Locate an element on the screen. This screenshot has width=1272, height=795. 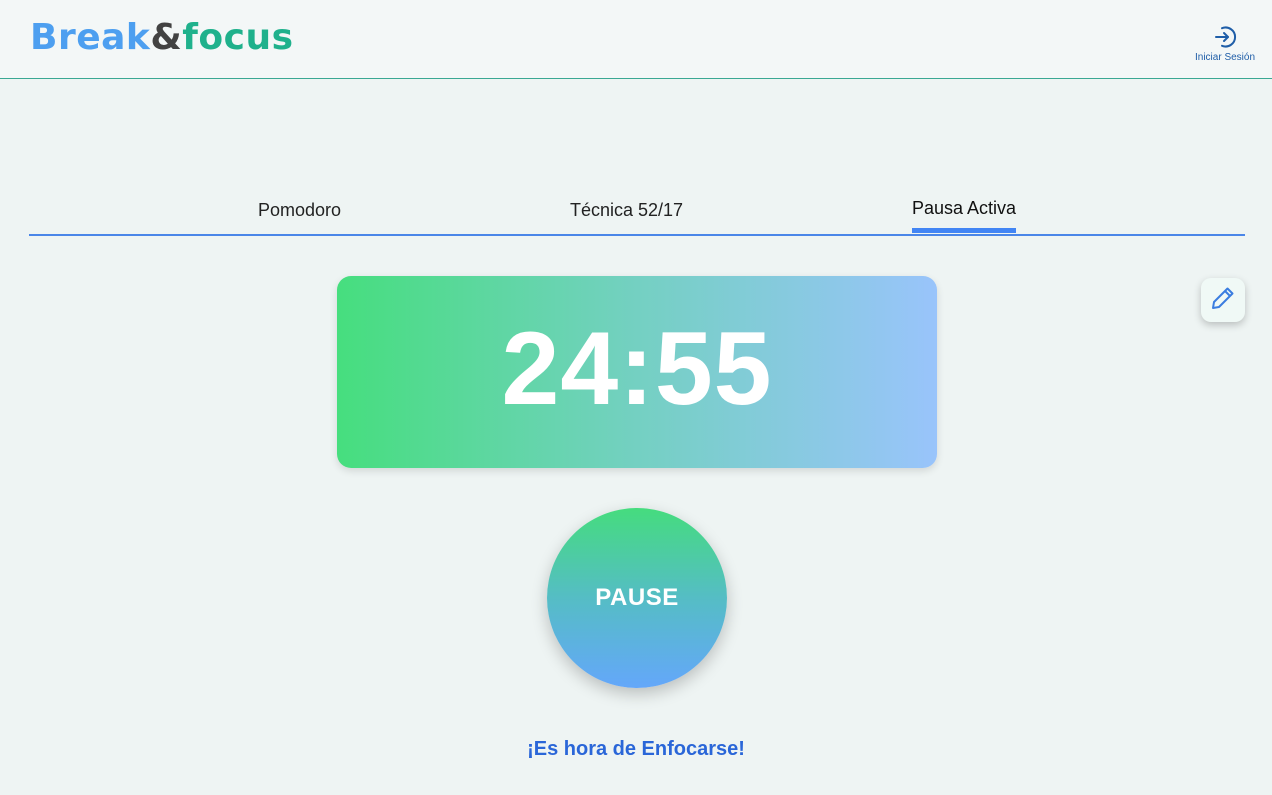
pencil-icon is located at coordinates (1223, 300).